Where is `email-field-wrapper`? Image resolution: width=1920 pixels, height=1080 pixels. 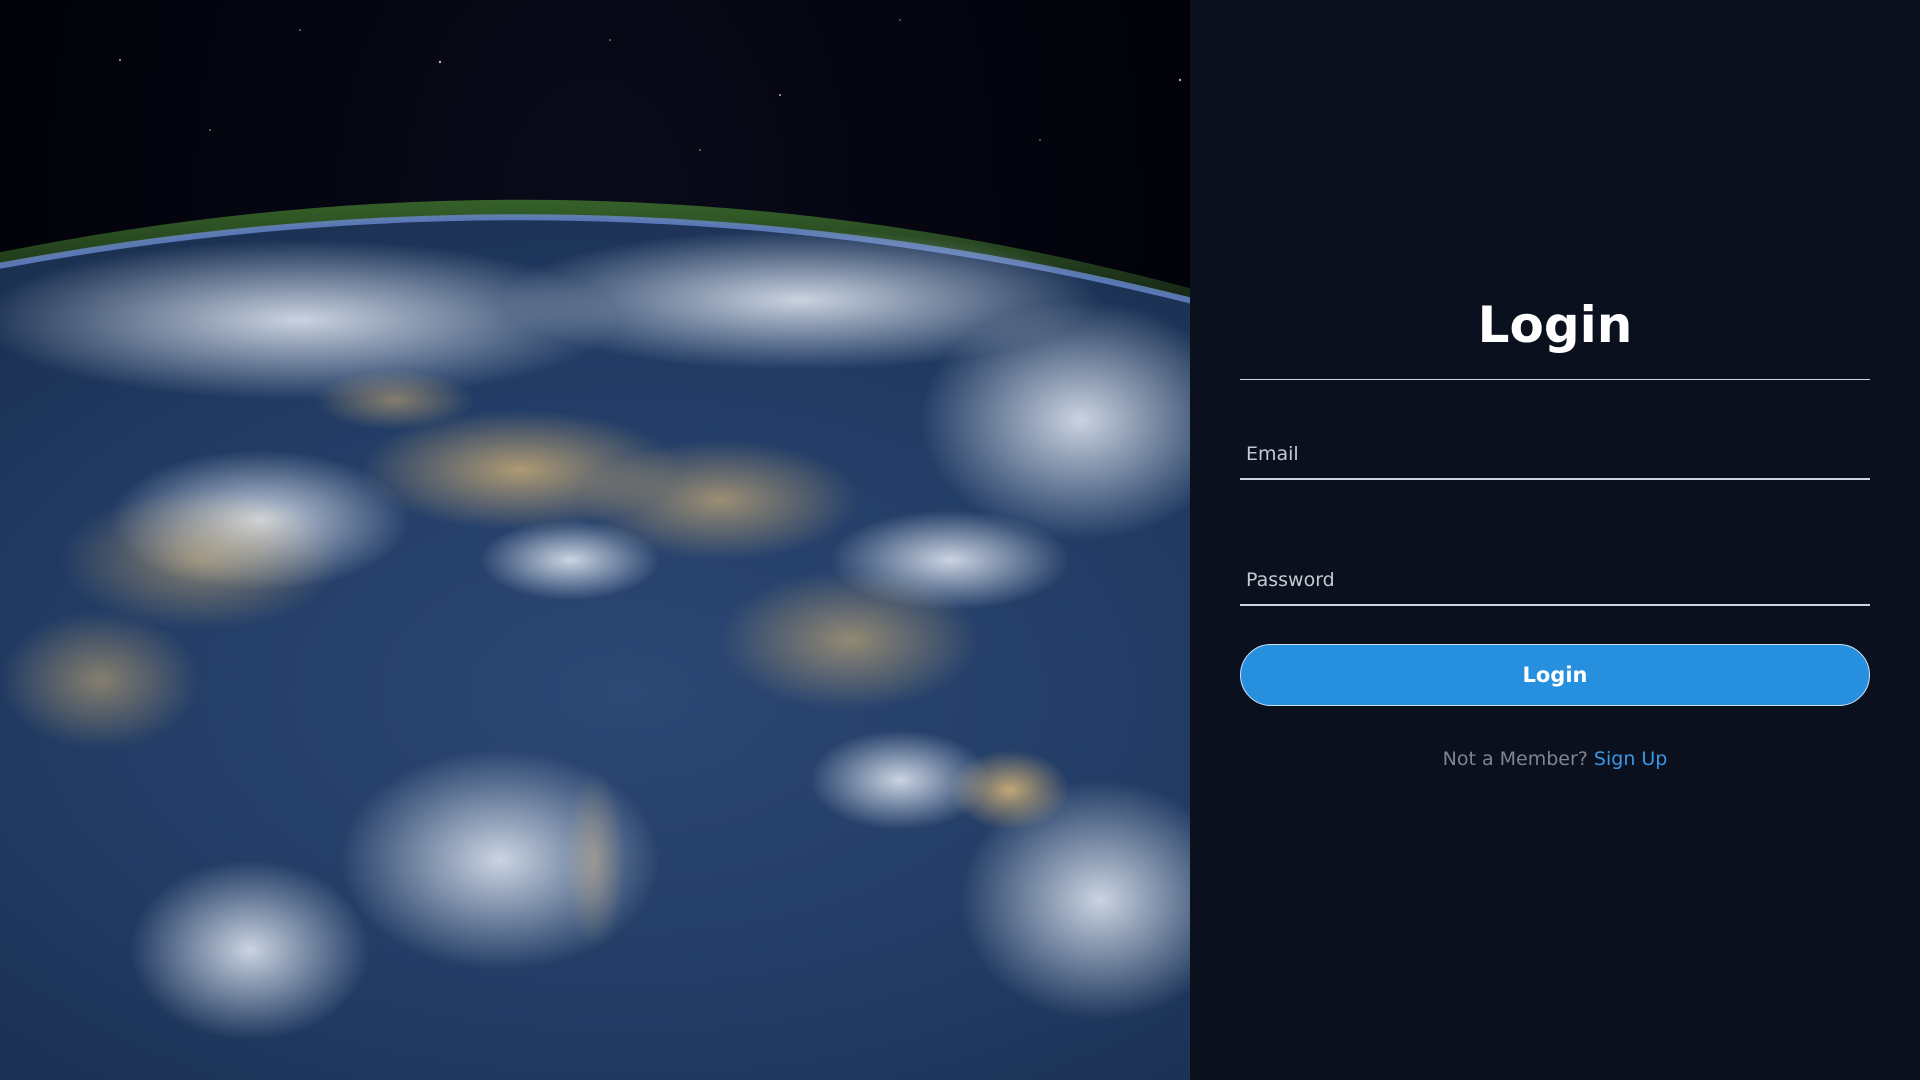
email-field-wrapper is located at coordinates (1555, 455).